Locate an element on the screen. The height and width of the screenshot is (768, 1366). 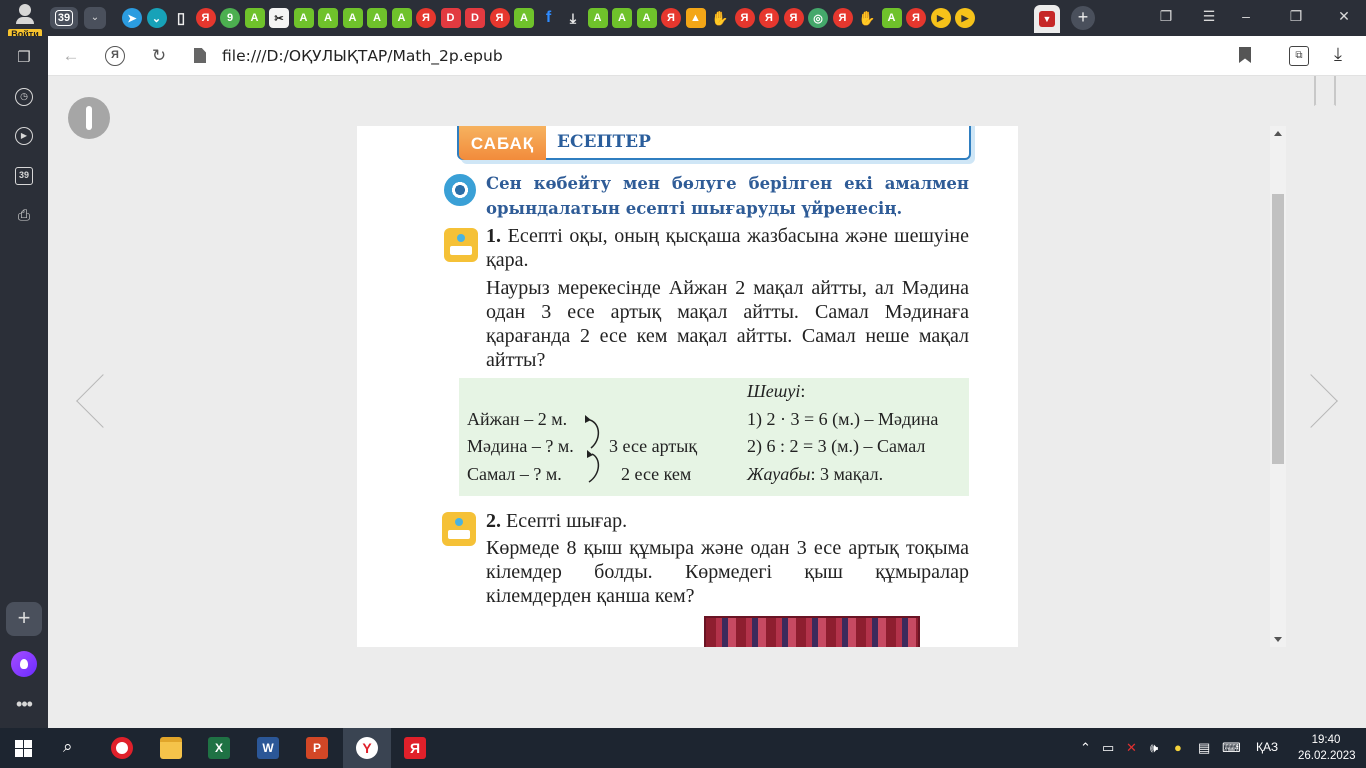
whatsapp-icon: 9 is located at coordinates (230, 18).